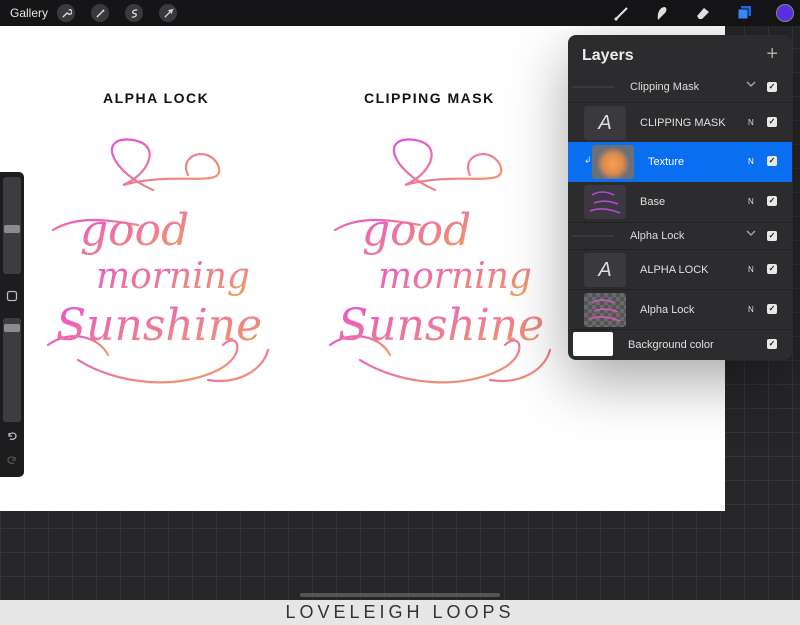 The width and height of the screenshot is (800, 625). I want to click on gallery-button: Gallery, so click(29, 13).